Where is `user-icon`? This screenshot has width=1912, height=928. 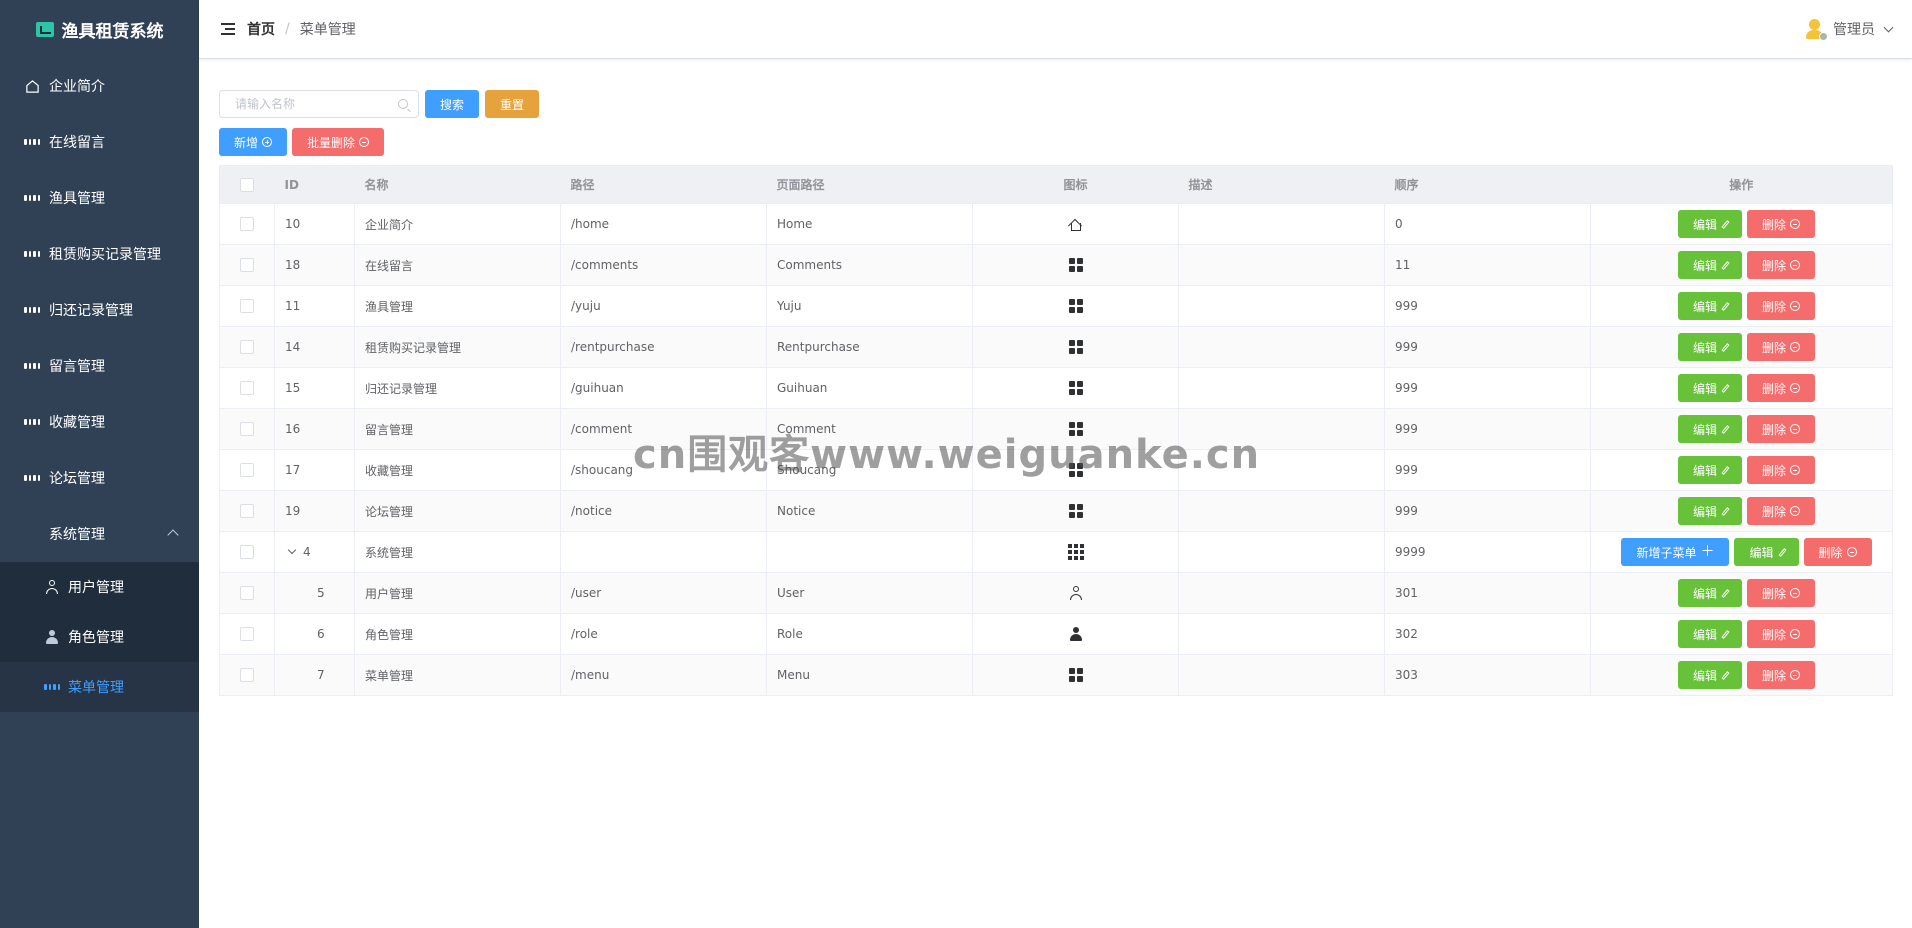 user-icon is located at coordinates (52, 587).